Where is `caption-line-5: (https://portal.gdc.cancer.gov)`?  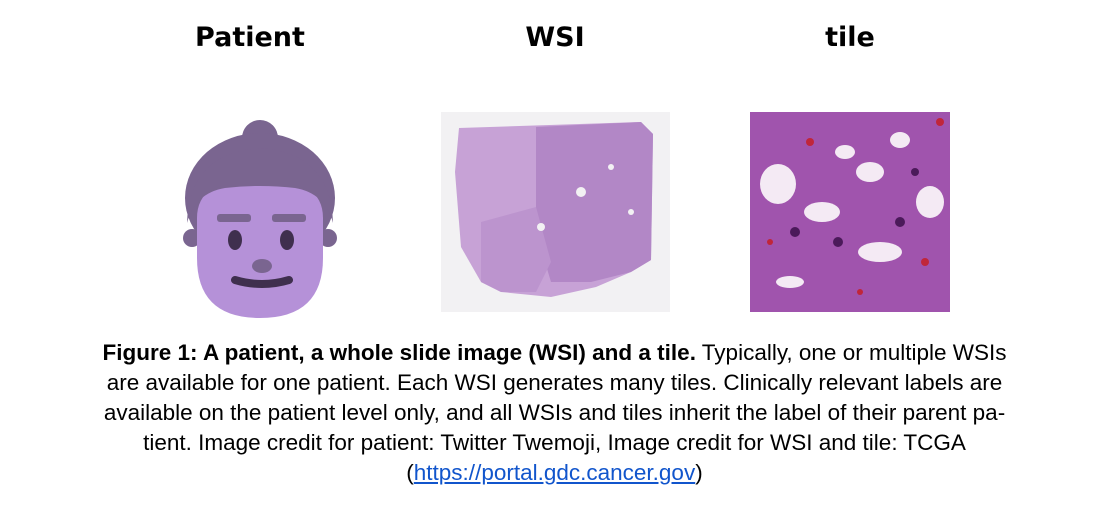 caption-line-5: (https://portal.gdc.cancer.gov) is located at coordinates (554, 473).